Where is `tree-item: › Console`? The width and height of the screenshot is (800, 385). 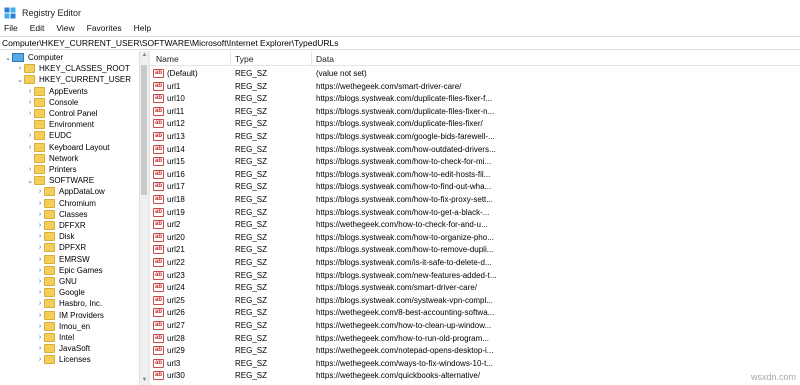 tree-item: › Console is located at coordinates (52, 102).